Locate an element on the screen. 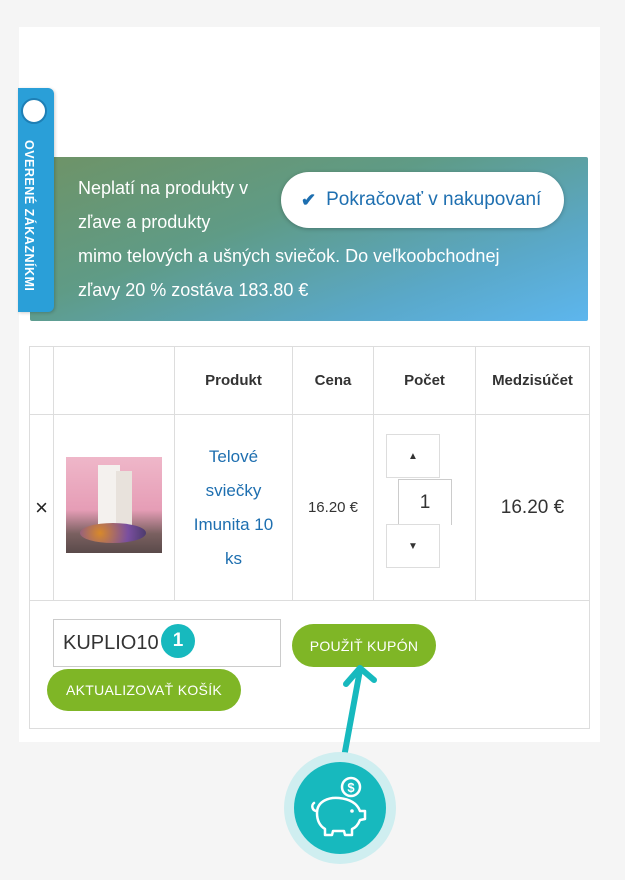 This screenshot has width=625, height=880. chevron-up-icon: ▲ is located at coordinates (413, 456).